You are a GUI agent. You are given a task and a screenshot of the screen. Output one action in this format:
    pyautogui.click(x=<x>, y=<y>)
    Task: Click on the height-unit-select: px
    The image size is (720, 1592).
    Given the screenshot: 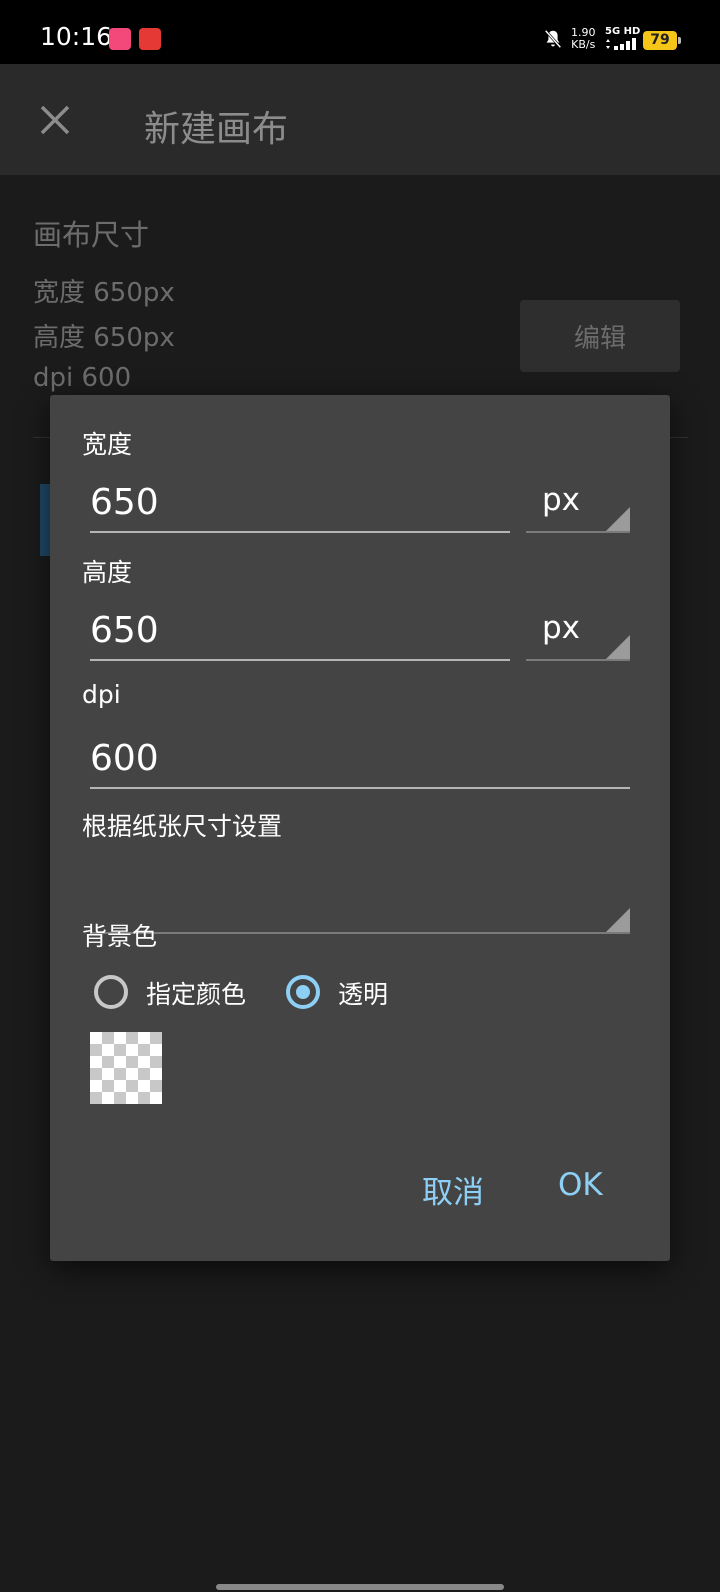 What is the action you would take?
    pyautogui.click(x=578, y=632)
    